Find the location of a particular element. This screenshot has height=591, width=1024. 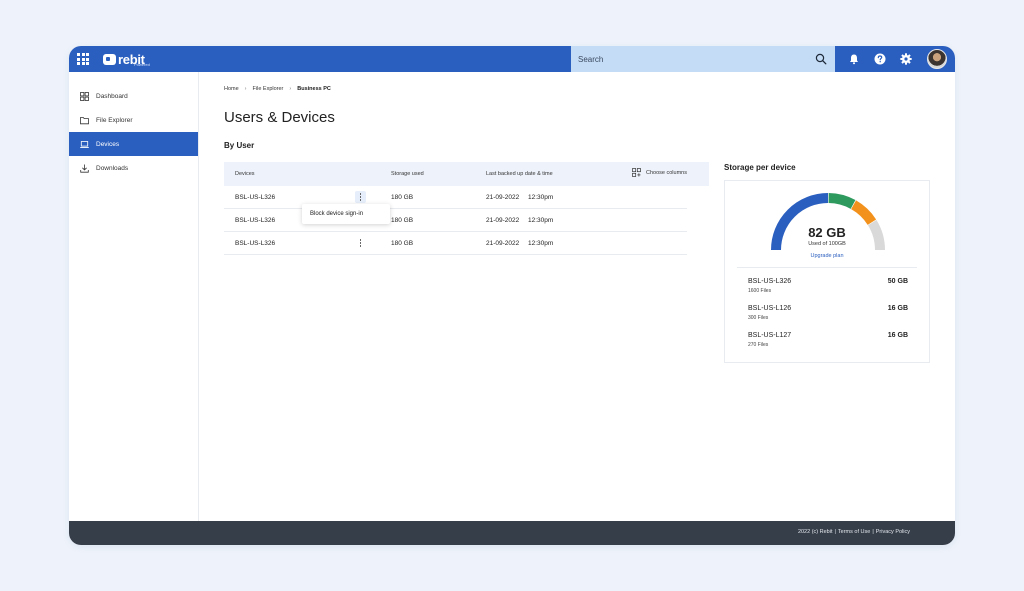

device-files: 300 Files is located at coordinates (758, 318).